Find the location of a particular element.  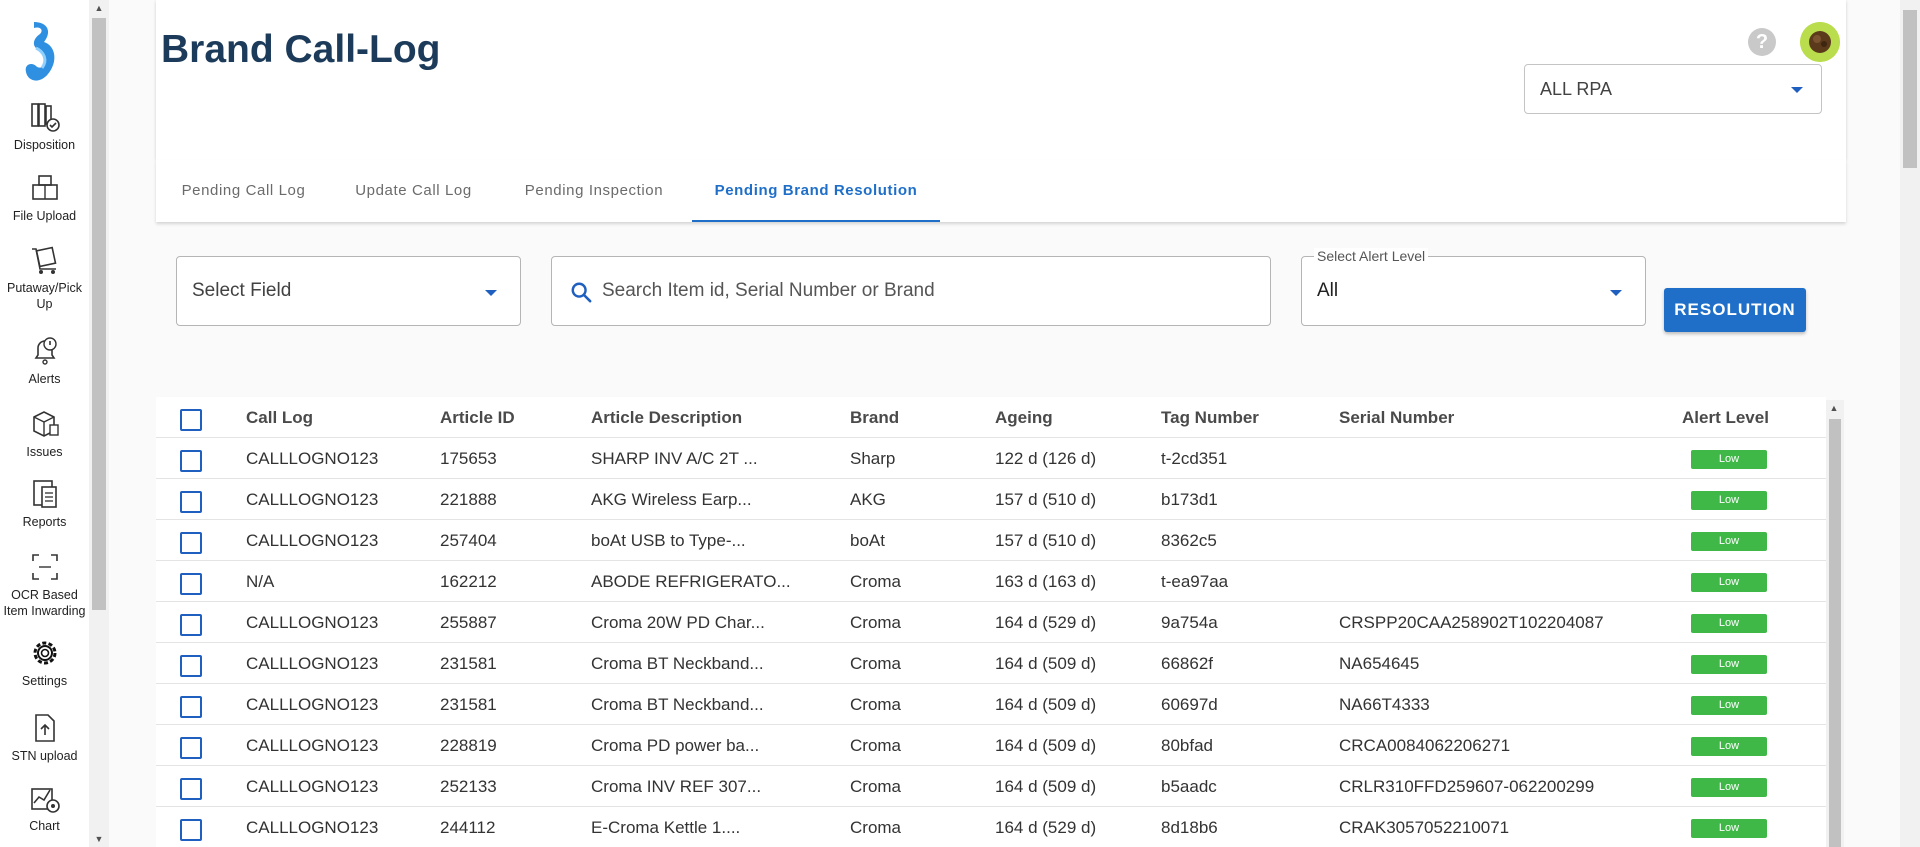

sidebar-item-stn-upload: STN upload is located at coordinates (44, 737).